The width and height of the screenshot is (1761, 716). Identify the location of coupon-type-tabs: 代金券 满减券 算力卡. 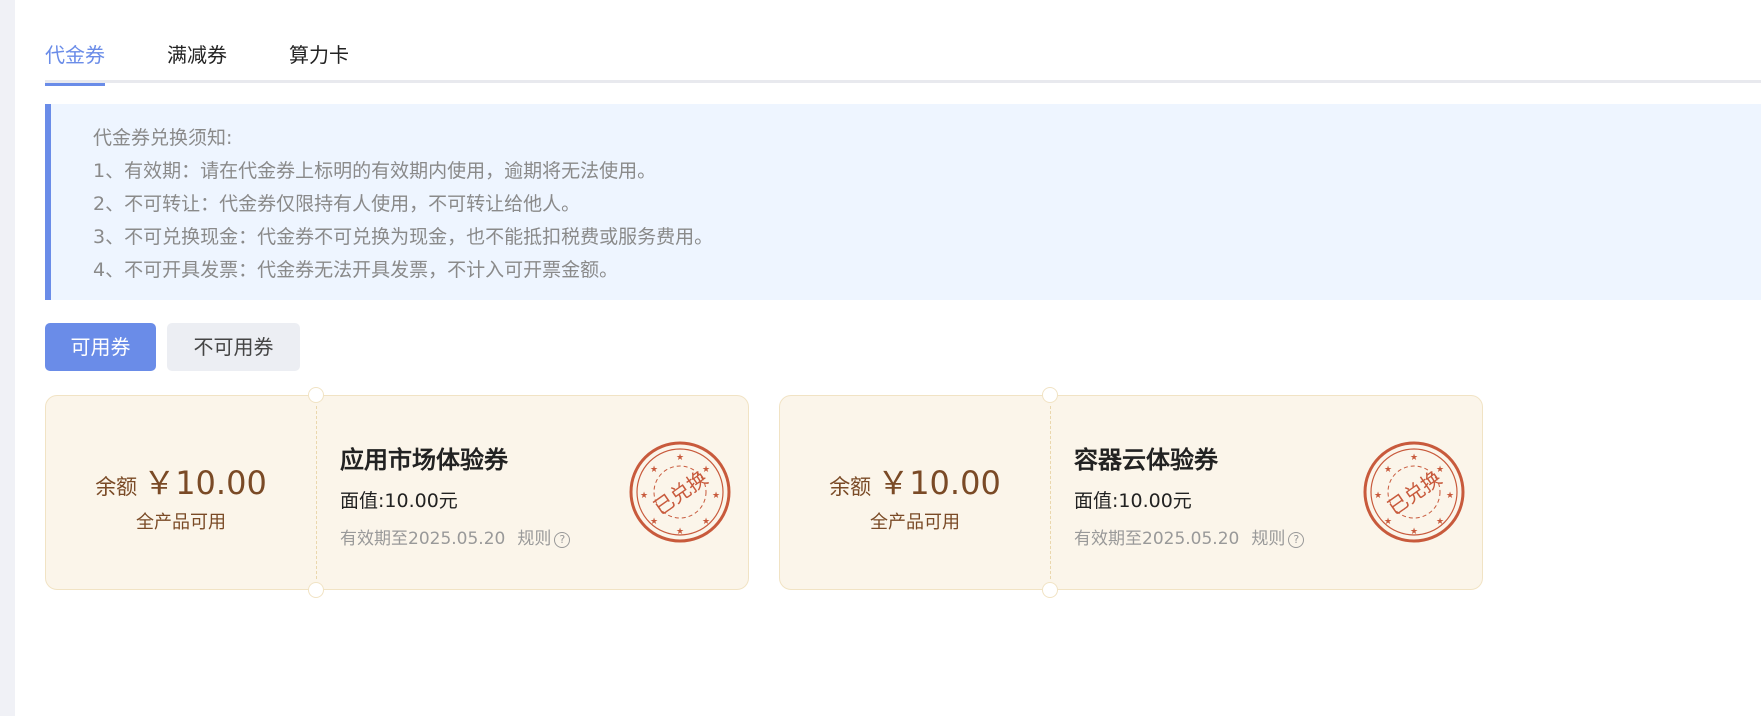
(903, 62).